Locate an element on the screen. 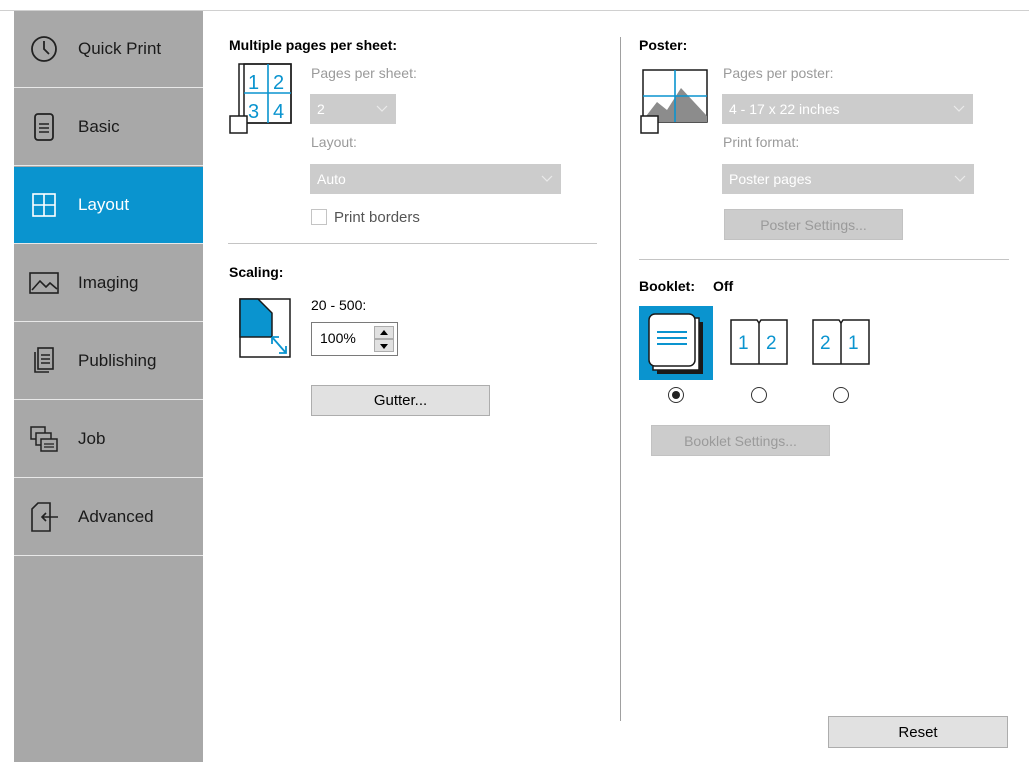 This screenshot has width=1029, height=762. booklet-left-binding-icon: 1 2 is located at coordinates (759, 342).